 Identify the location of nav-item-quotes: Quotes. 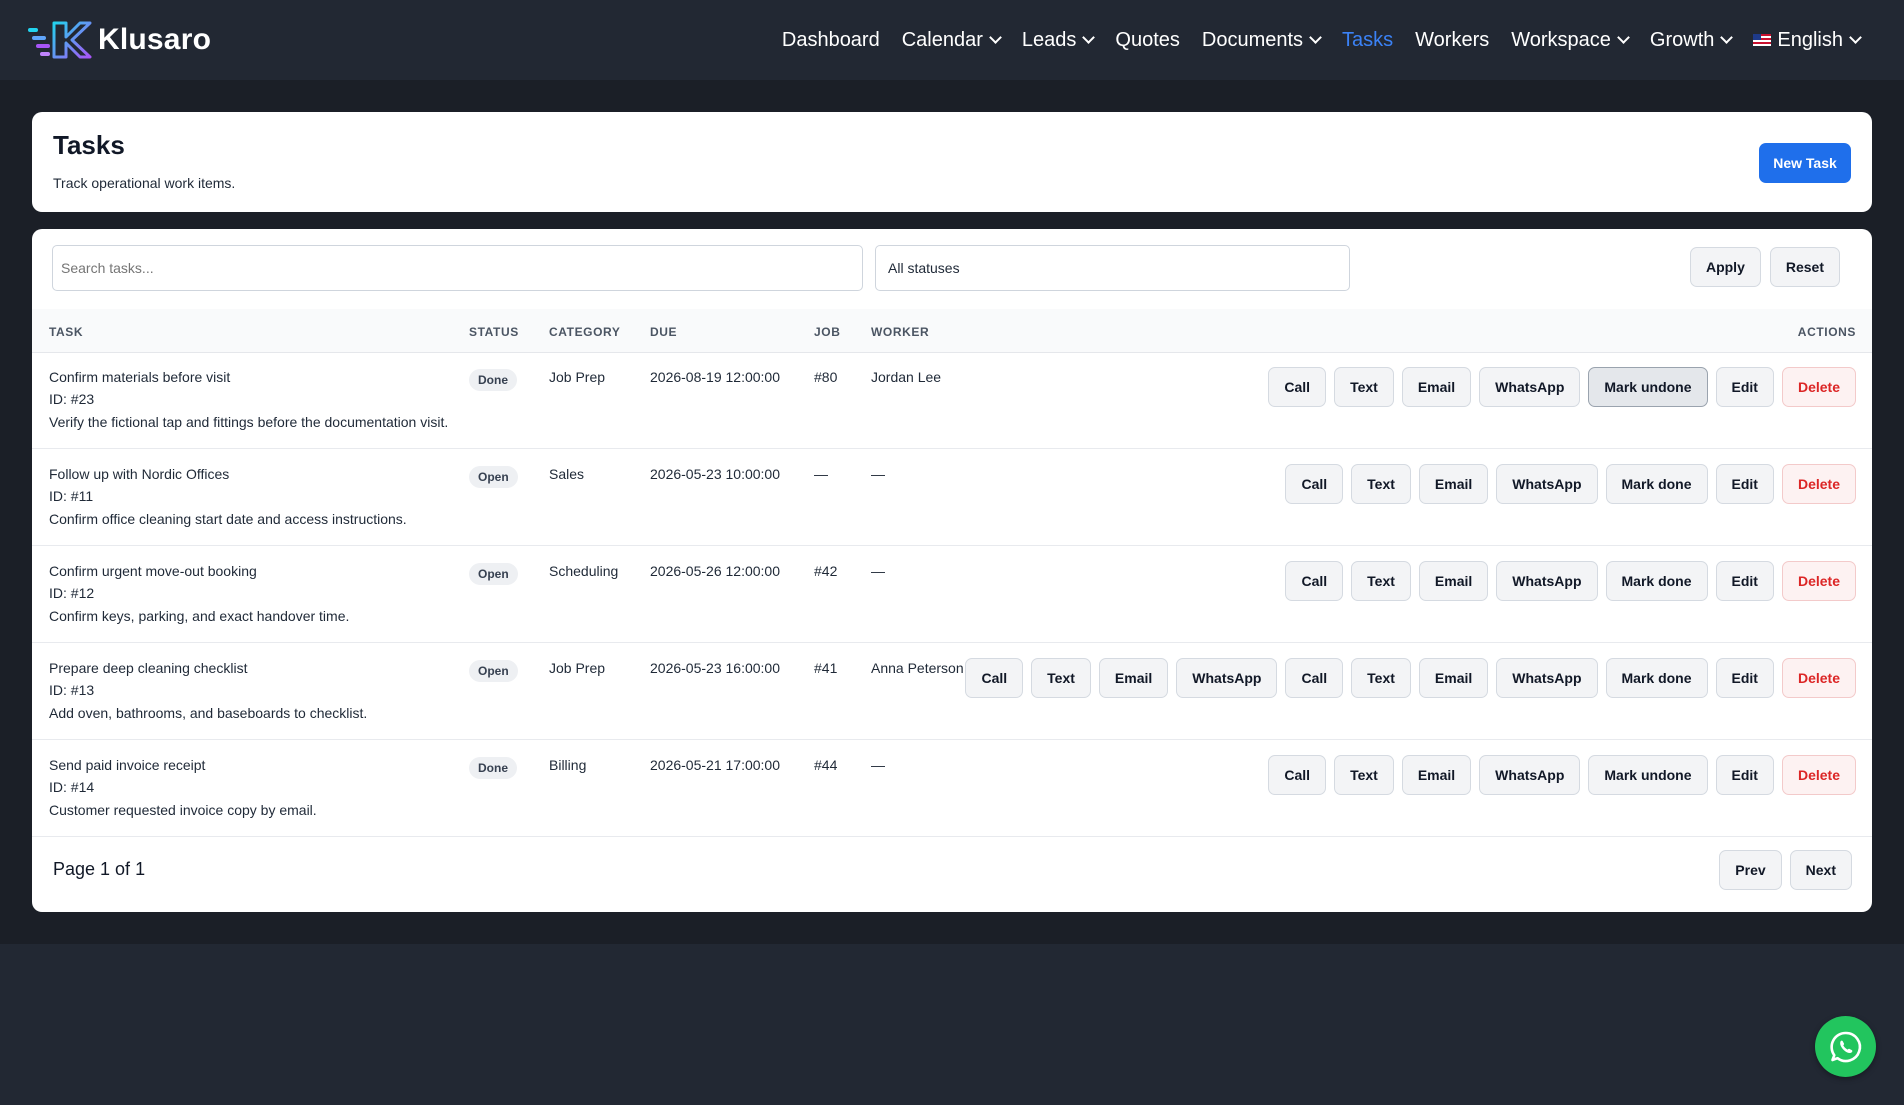
(1147, 40).